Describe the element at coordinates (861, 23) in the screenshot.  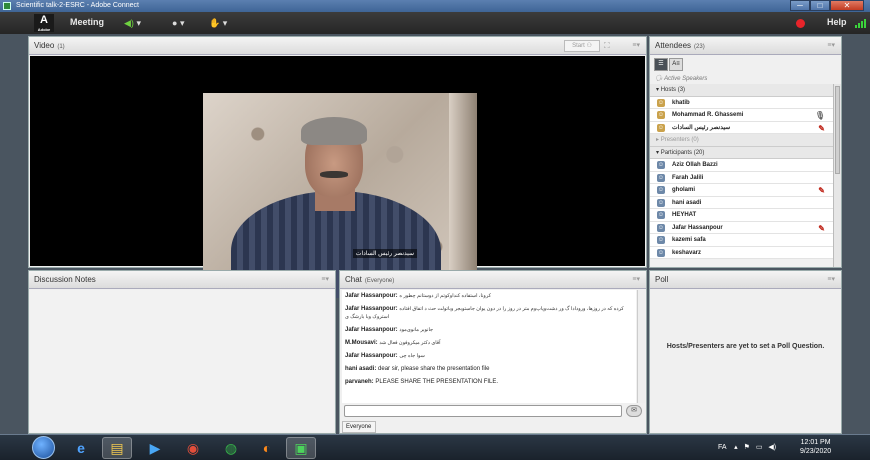
I see `connection-signal-icon` at that location.